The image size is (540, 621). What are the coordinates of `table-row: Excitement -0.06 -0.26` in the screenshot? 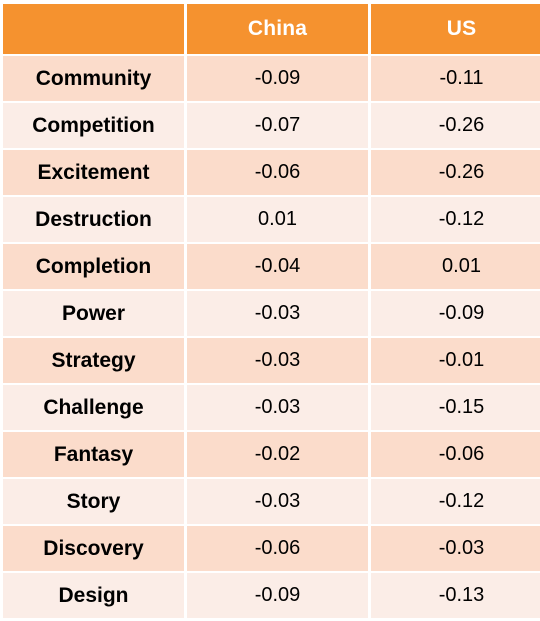 It's located at (271, 172).